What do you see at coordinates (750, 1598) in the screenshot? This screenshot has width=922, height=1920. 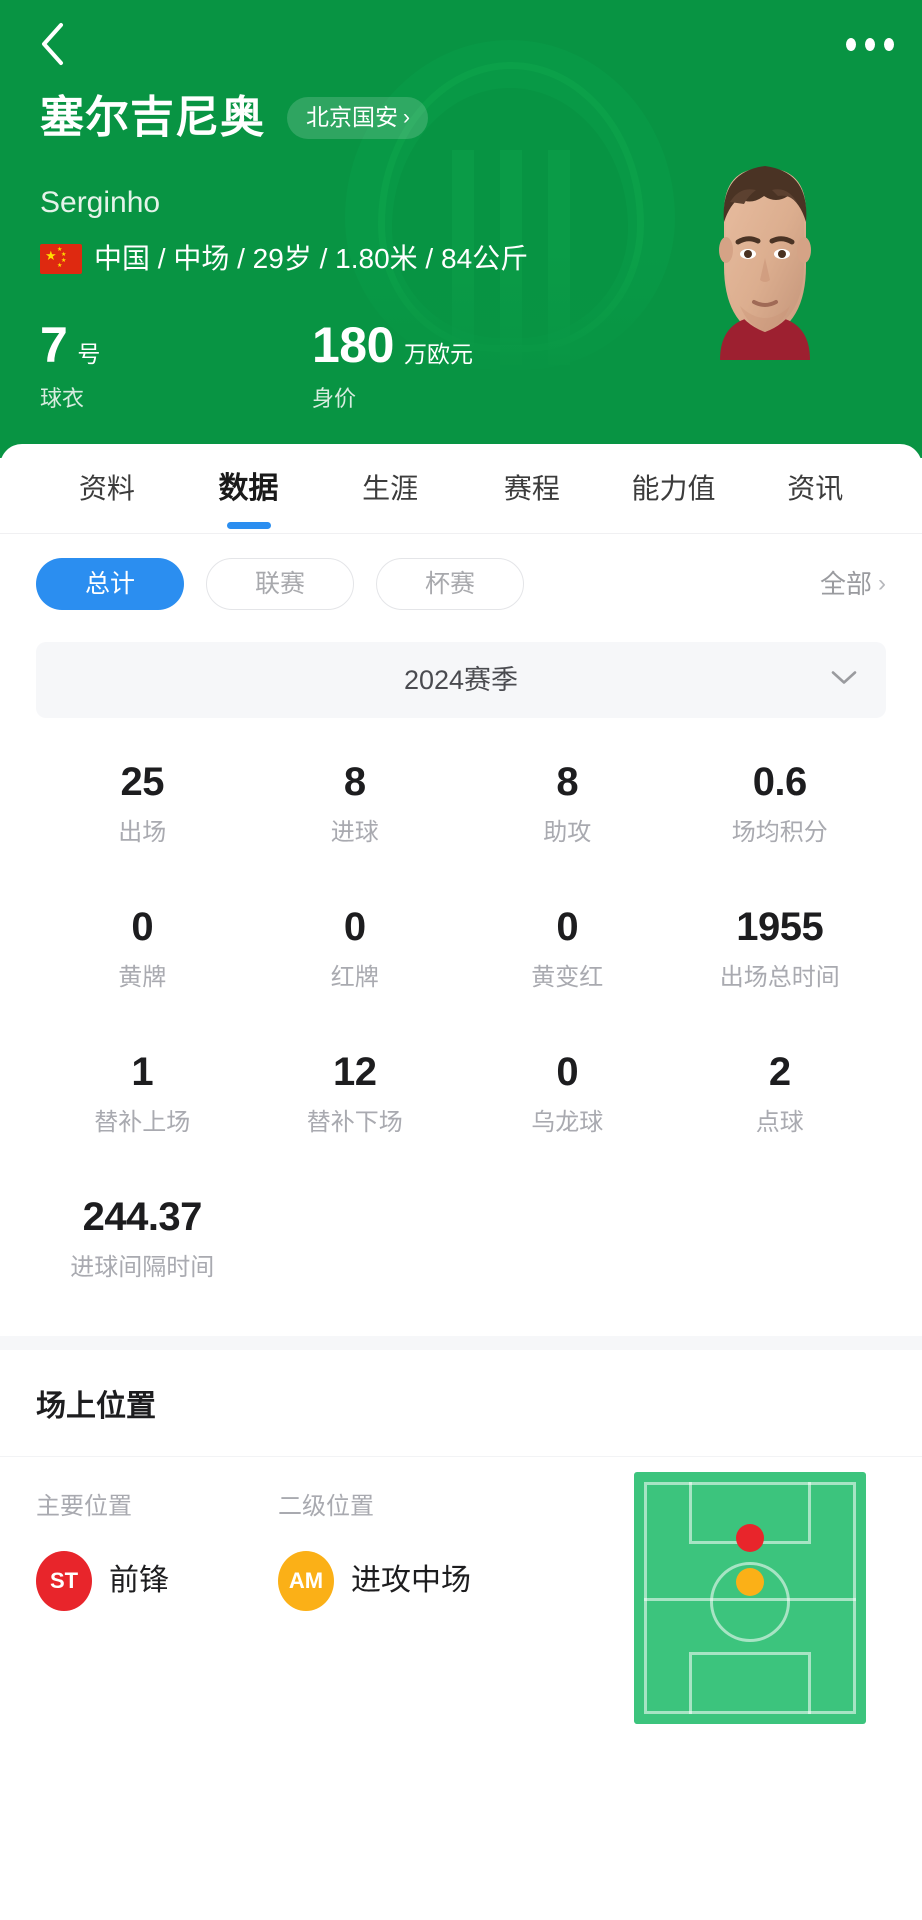 I see `pitch-diagram` at bounding box center [750, 1598].